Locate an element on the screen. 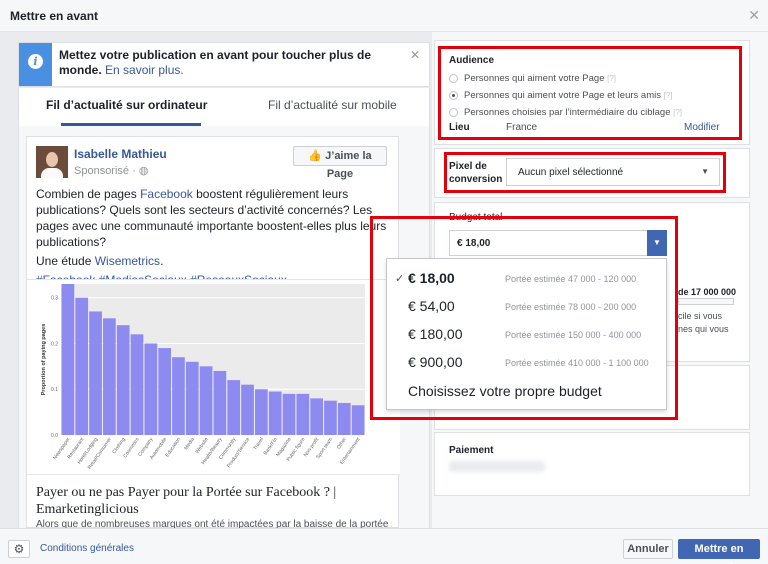 The image size is (768, 564). info-badge: i is located at coordinates (35, 64).